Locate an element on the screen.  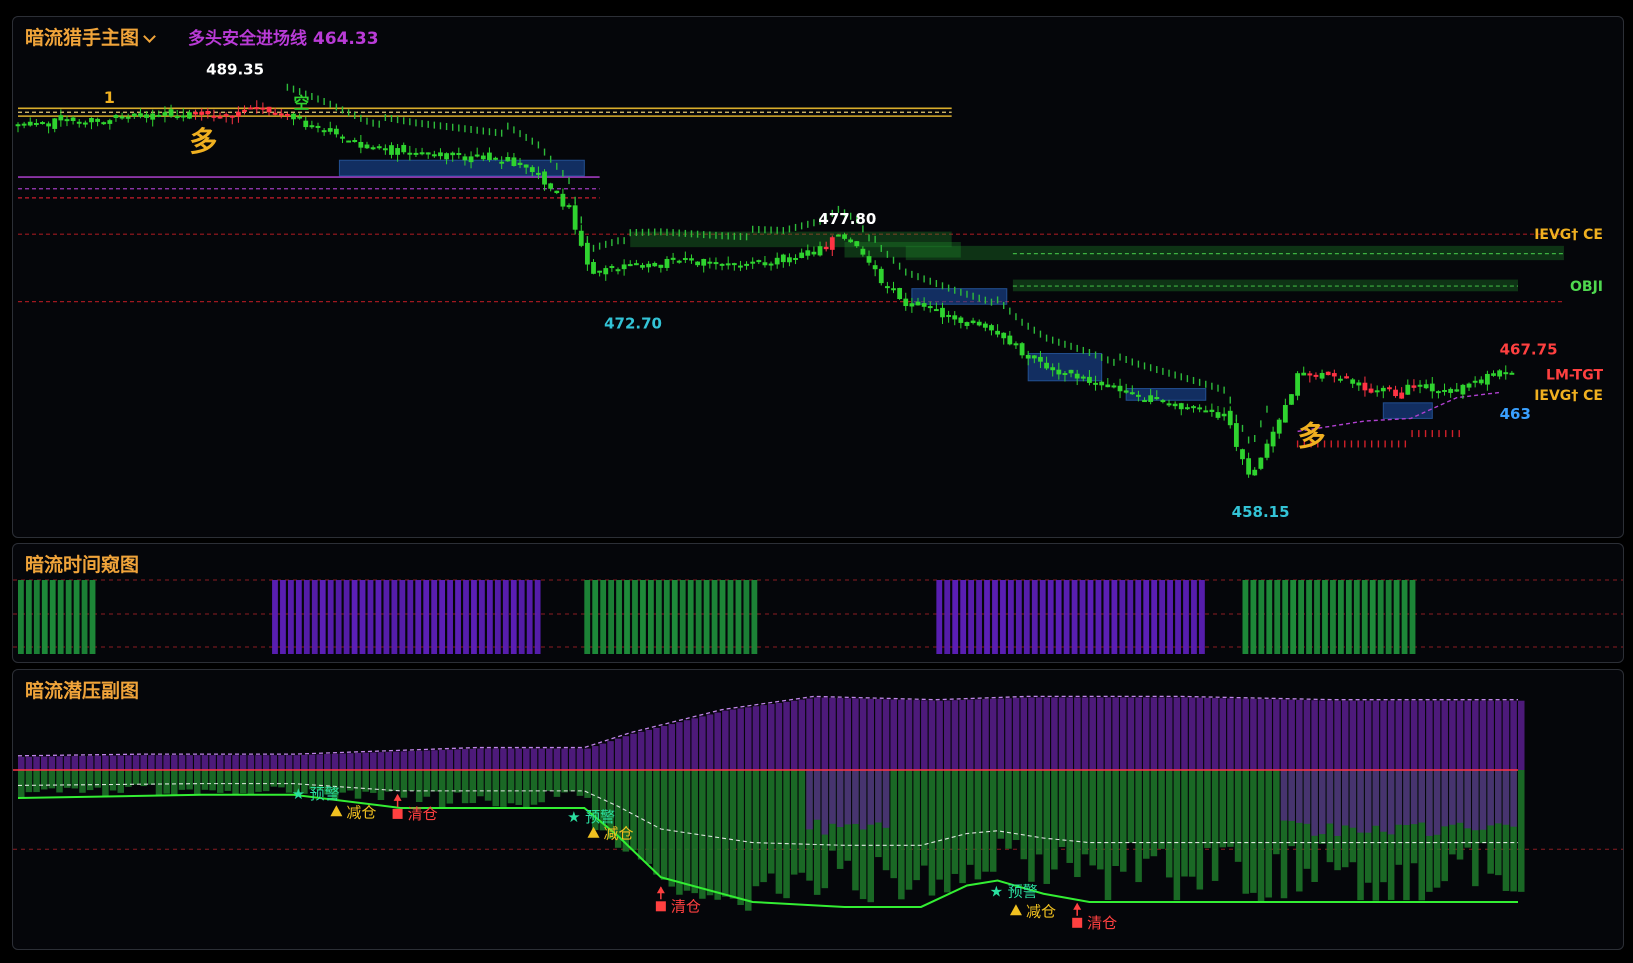
time-panel-title: 暗流时间窥图 is located at coordinates (82, 565).